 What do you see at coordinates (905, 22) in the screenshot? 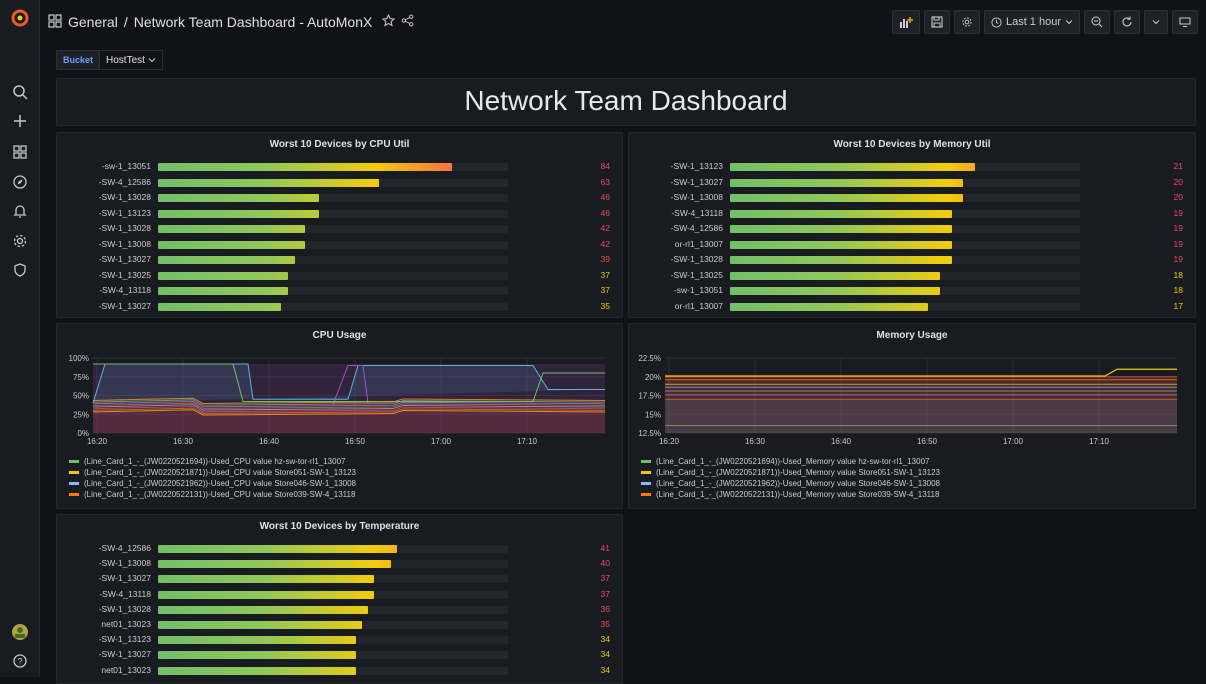
I see `add-panel-button` at bounding box center [905, 22].